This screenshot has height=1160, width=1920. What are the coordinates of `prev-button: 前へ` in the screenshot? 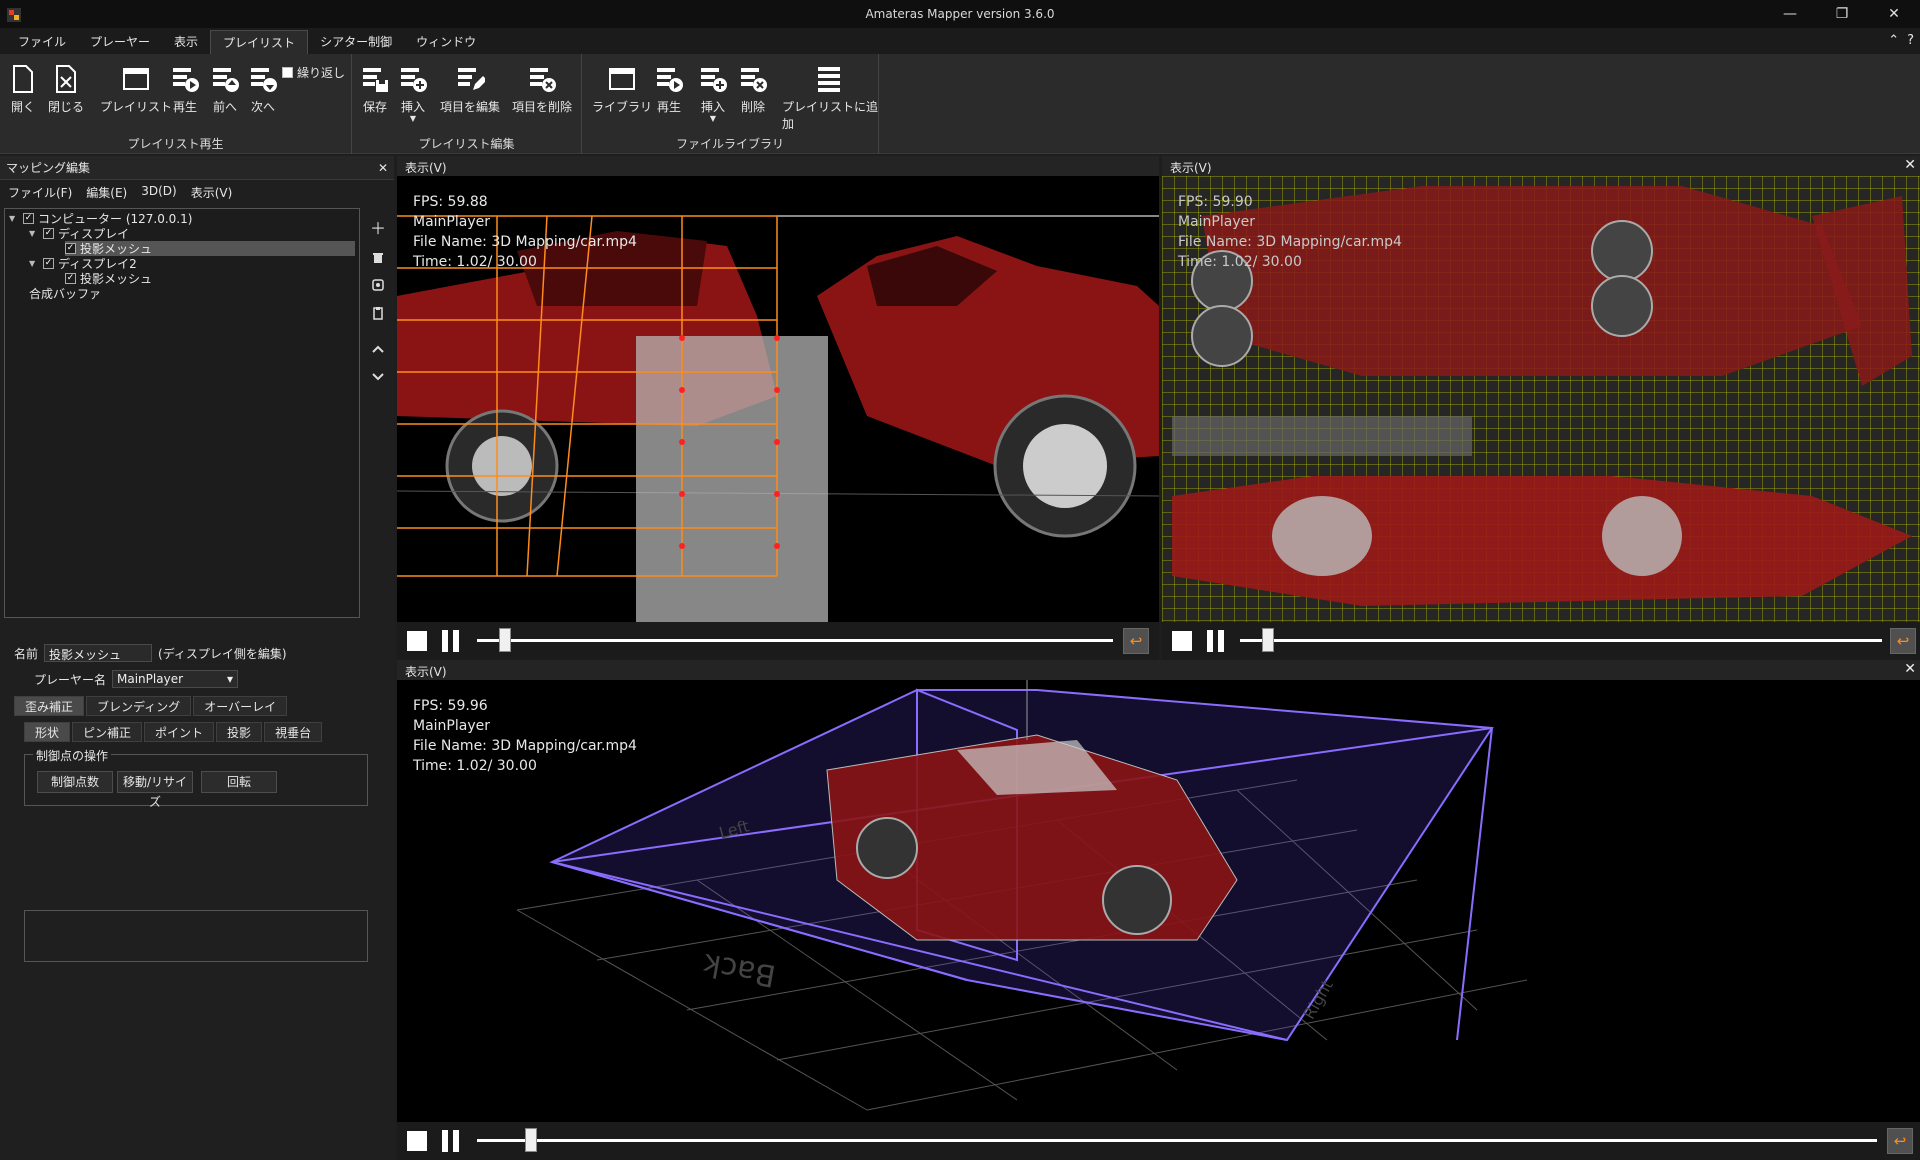 It's located at (225, 89).